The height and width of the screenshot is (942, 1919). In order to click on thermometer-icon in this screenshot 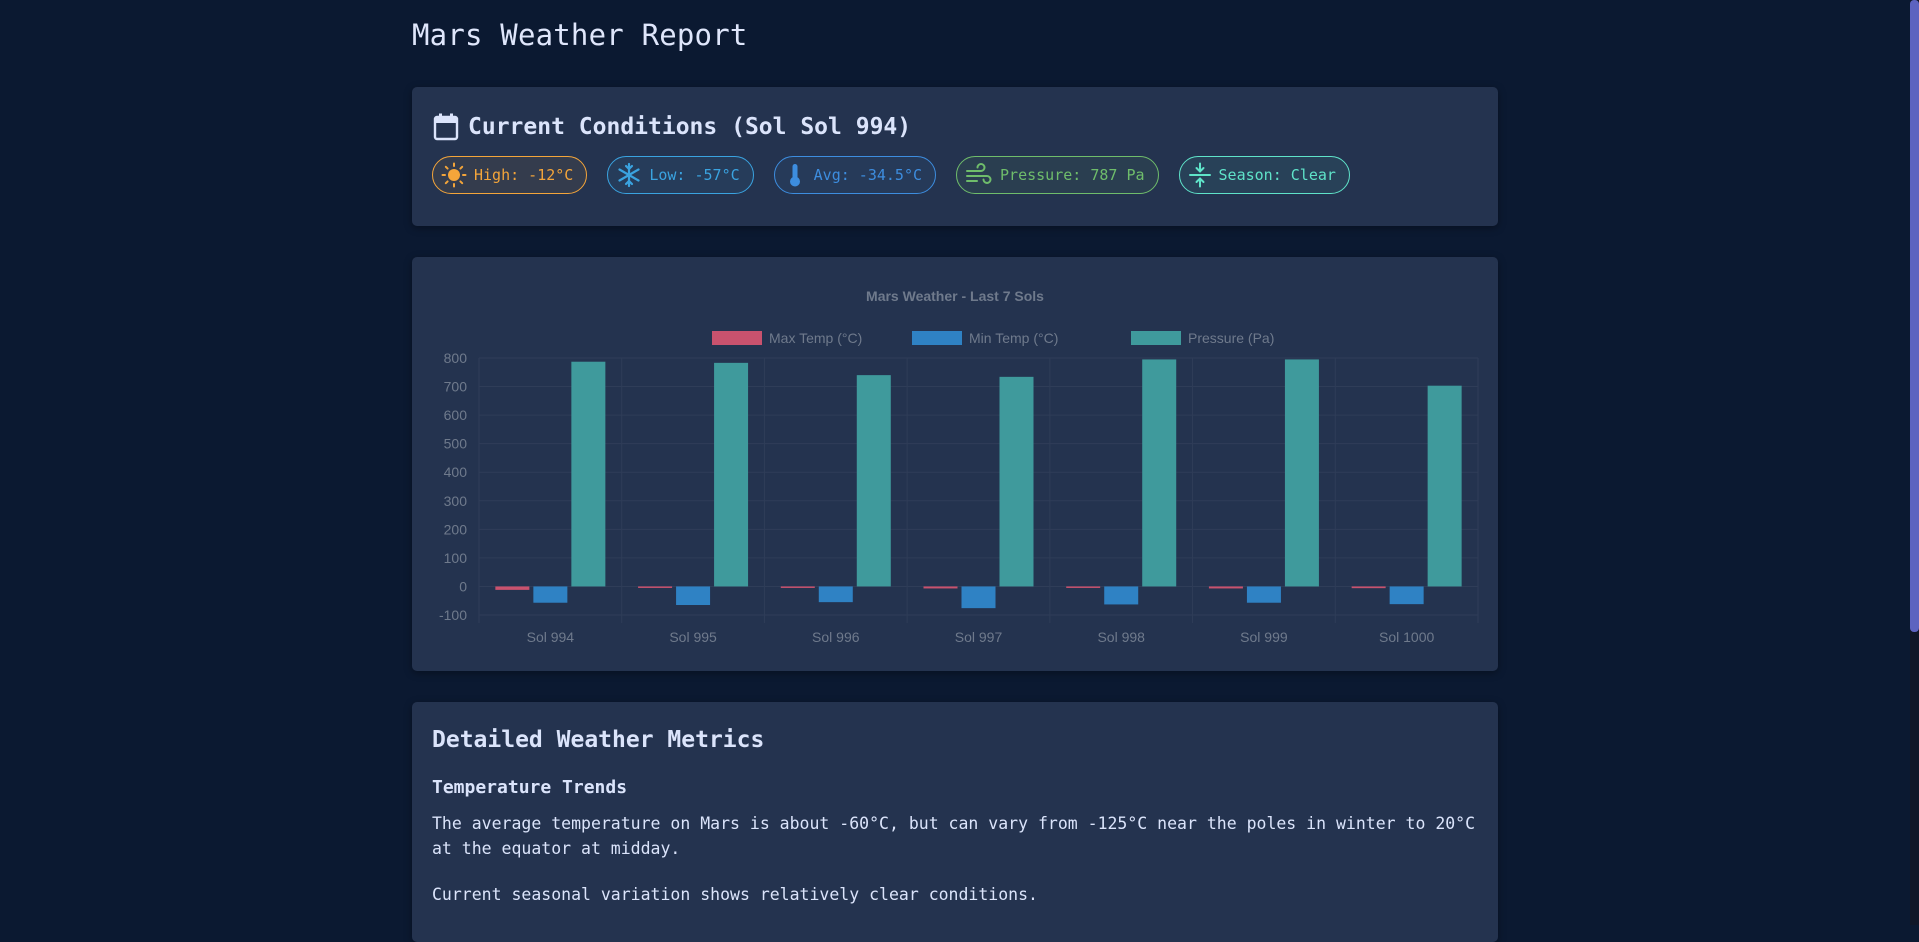, I will do `click(794, 175)`.